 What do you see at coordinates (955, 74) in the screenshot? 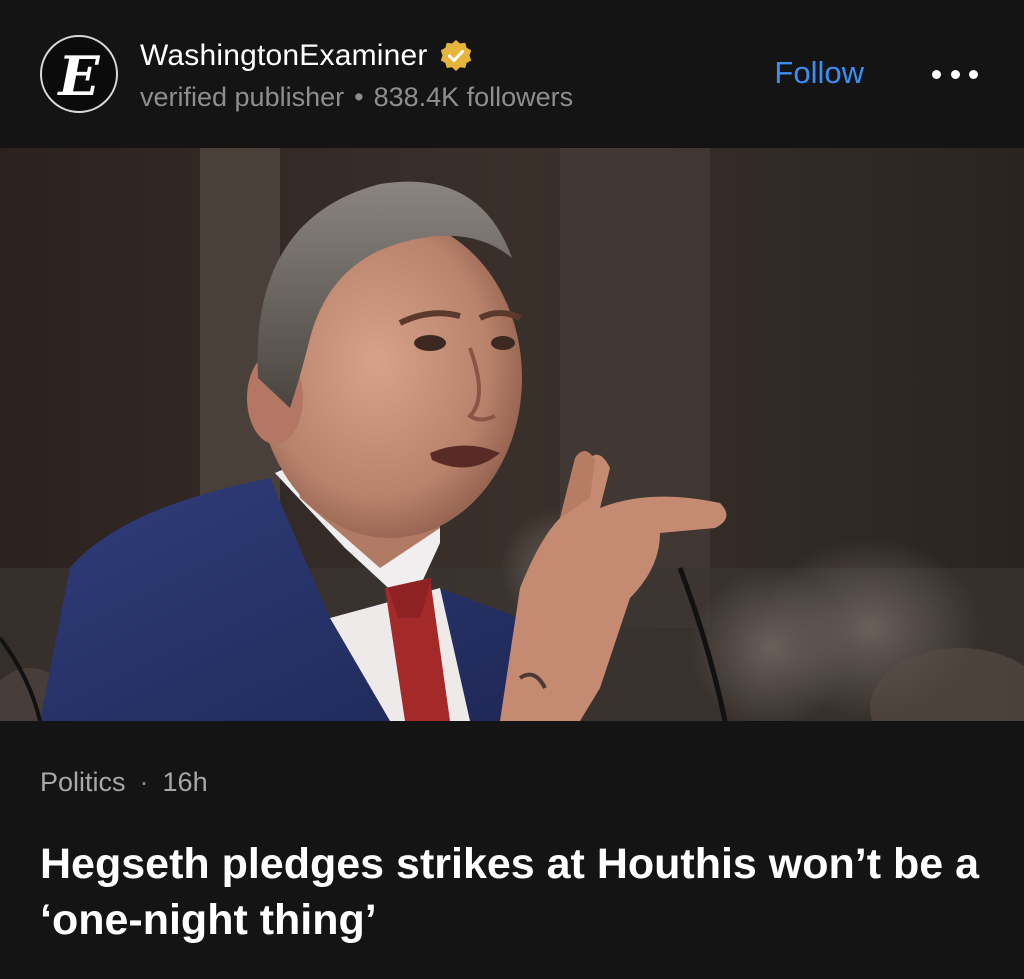
I see `more-options-icon` at bounding box center [955, 74].